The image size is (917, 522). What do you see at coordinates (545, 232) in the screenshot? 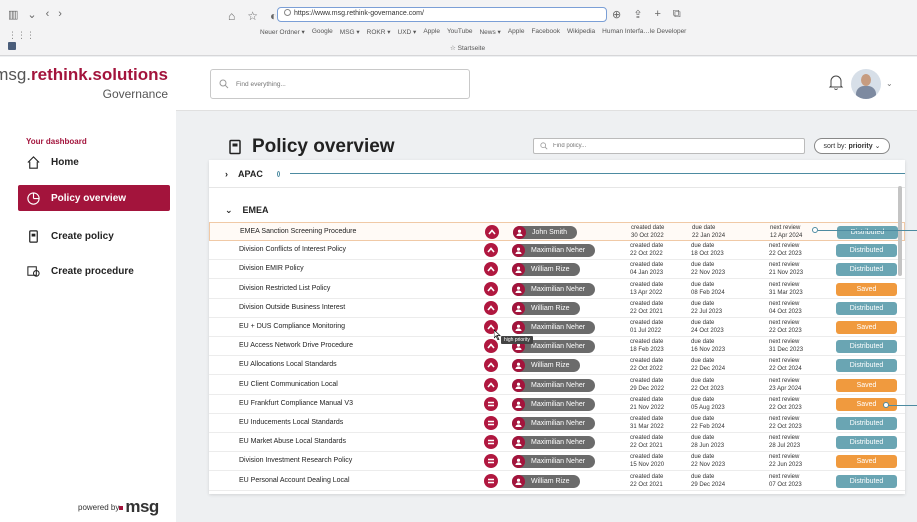
I see `owner-pill: John Smith` at bounding box center [545, 232].